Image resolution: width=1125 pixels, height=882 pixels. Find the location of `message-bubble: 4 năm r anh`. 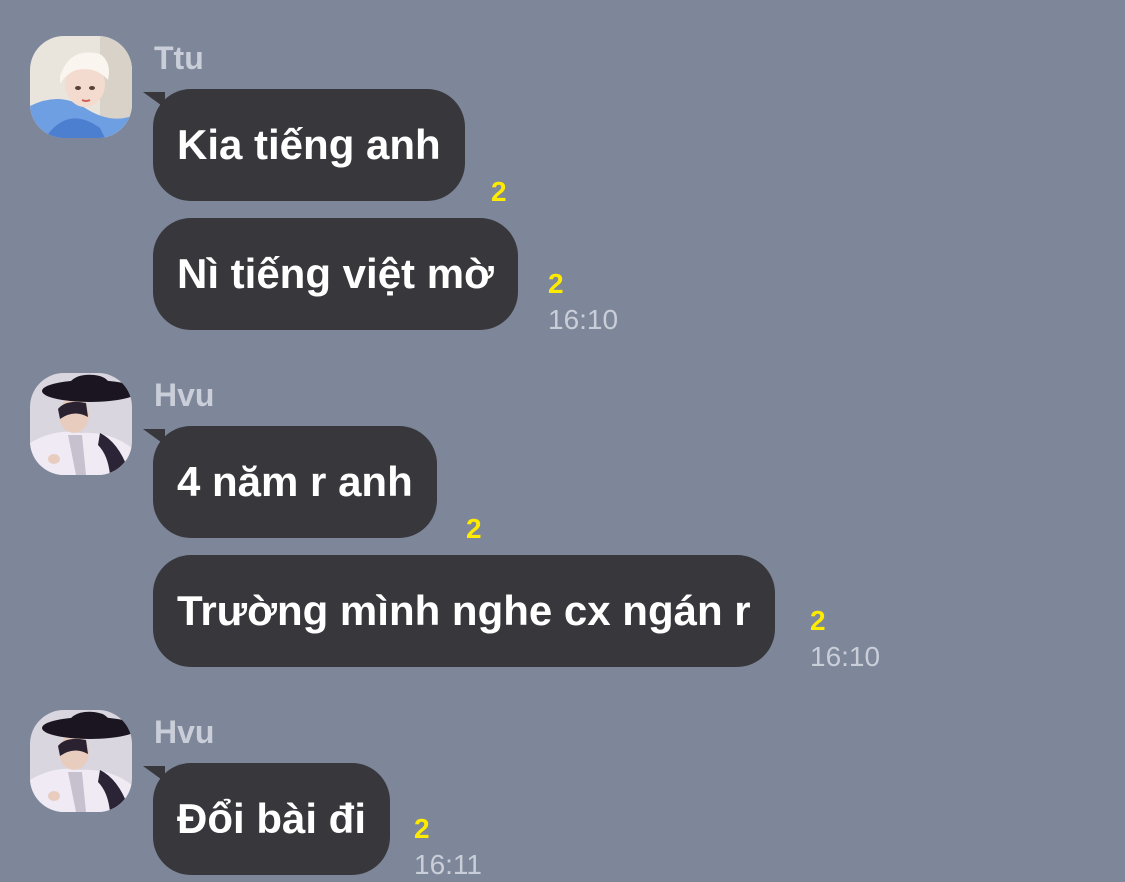

message-bubble: 4 năm r anh is located at coordinates (295, 482).